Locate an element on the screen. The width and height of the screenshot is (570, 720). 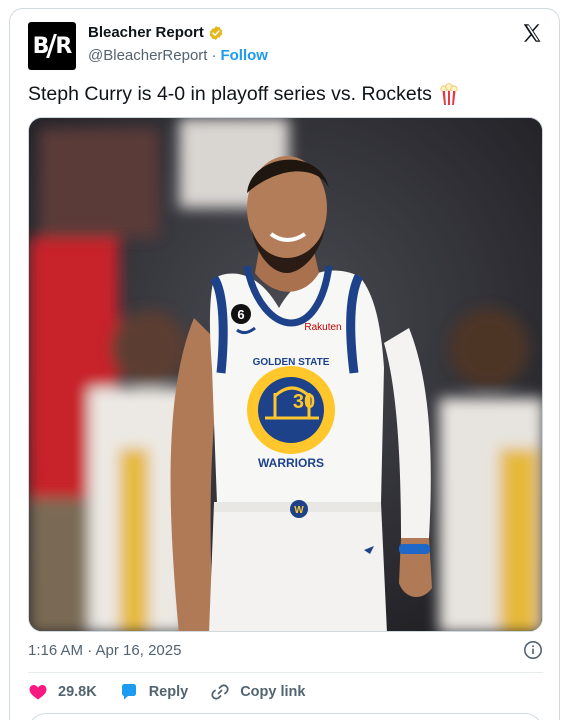
like-button: 29.8K is located at coordinates (62, 692).